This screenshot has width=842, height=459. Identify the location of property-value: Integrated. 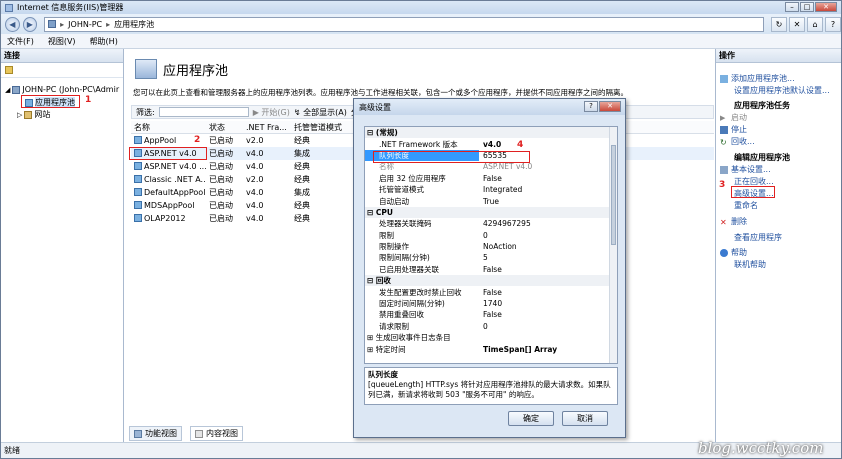
(542, 189).